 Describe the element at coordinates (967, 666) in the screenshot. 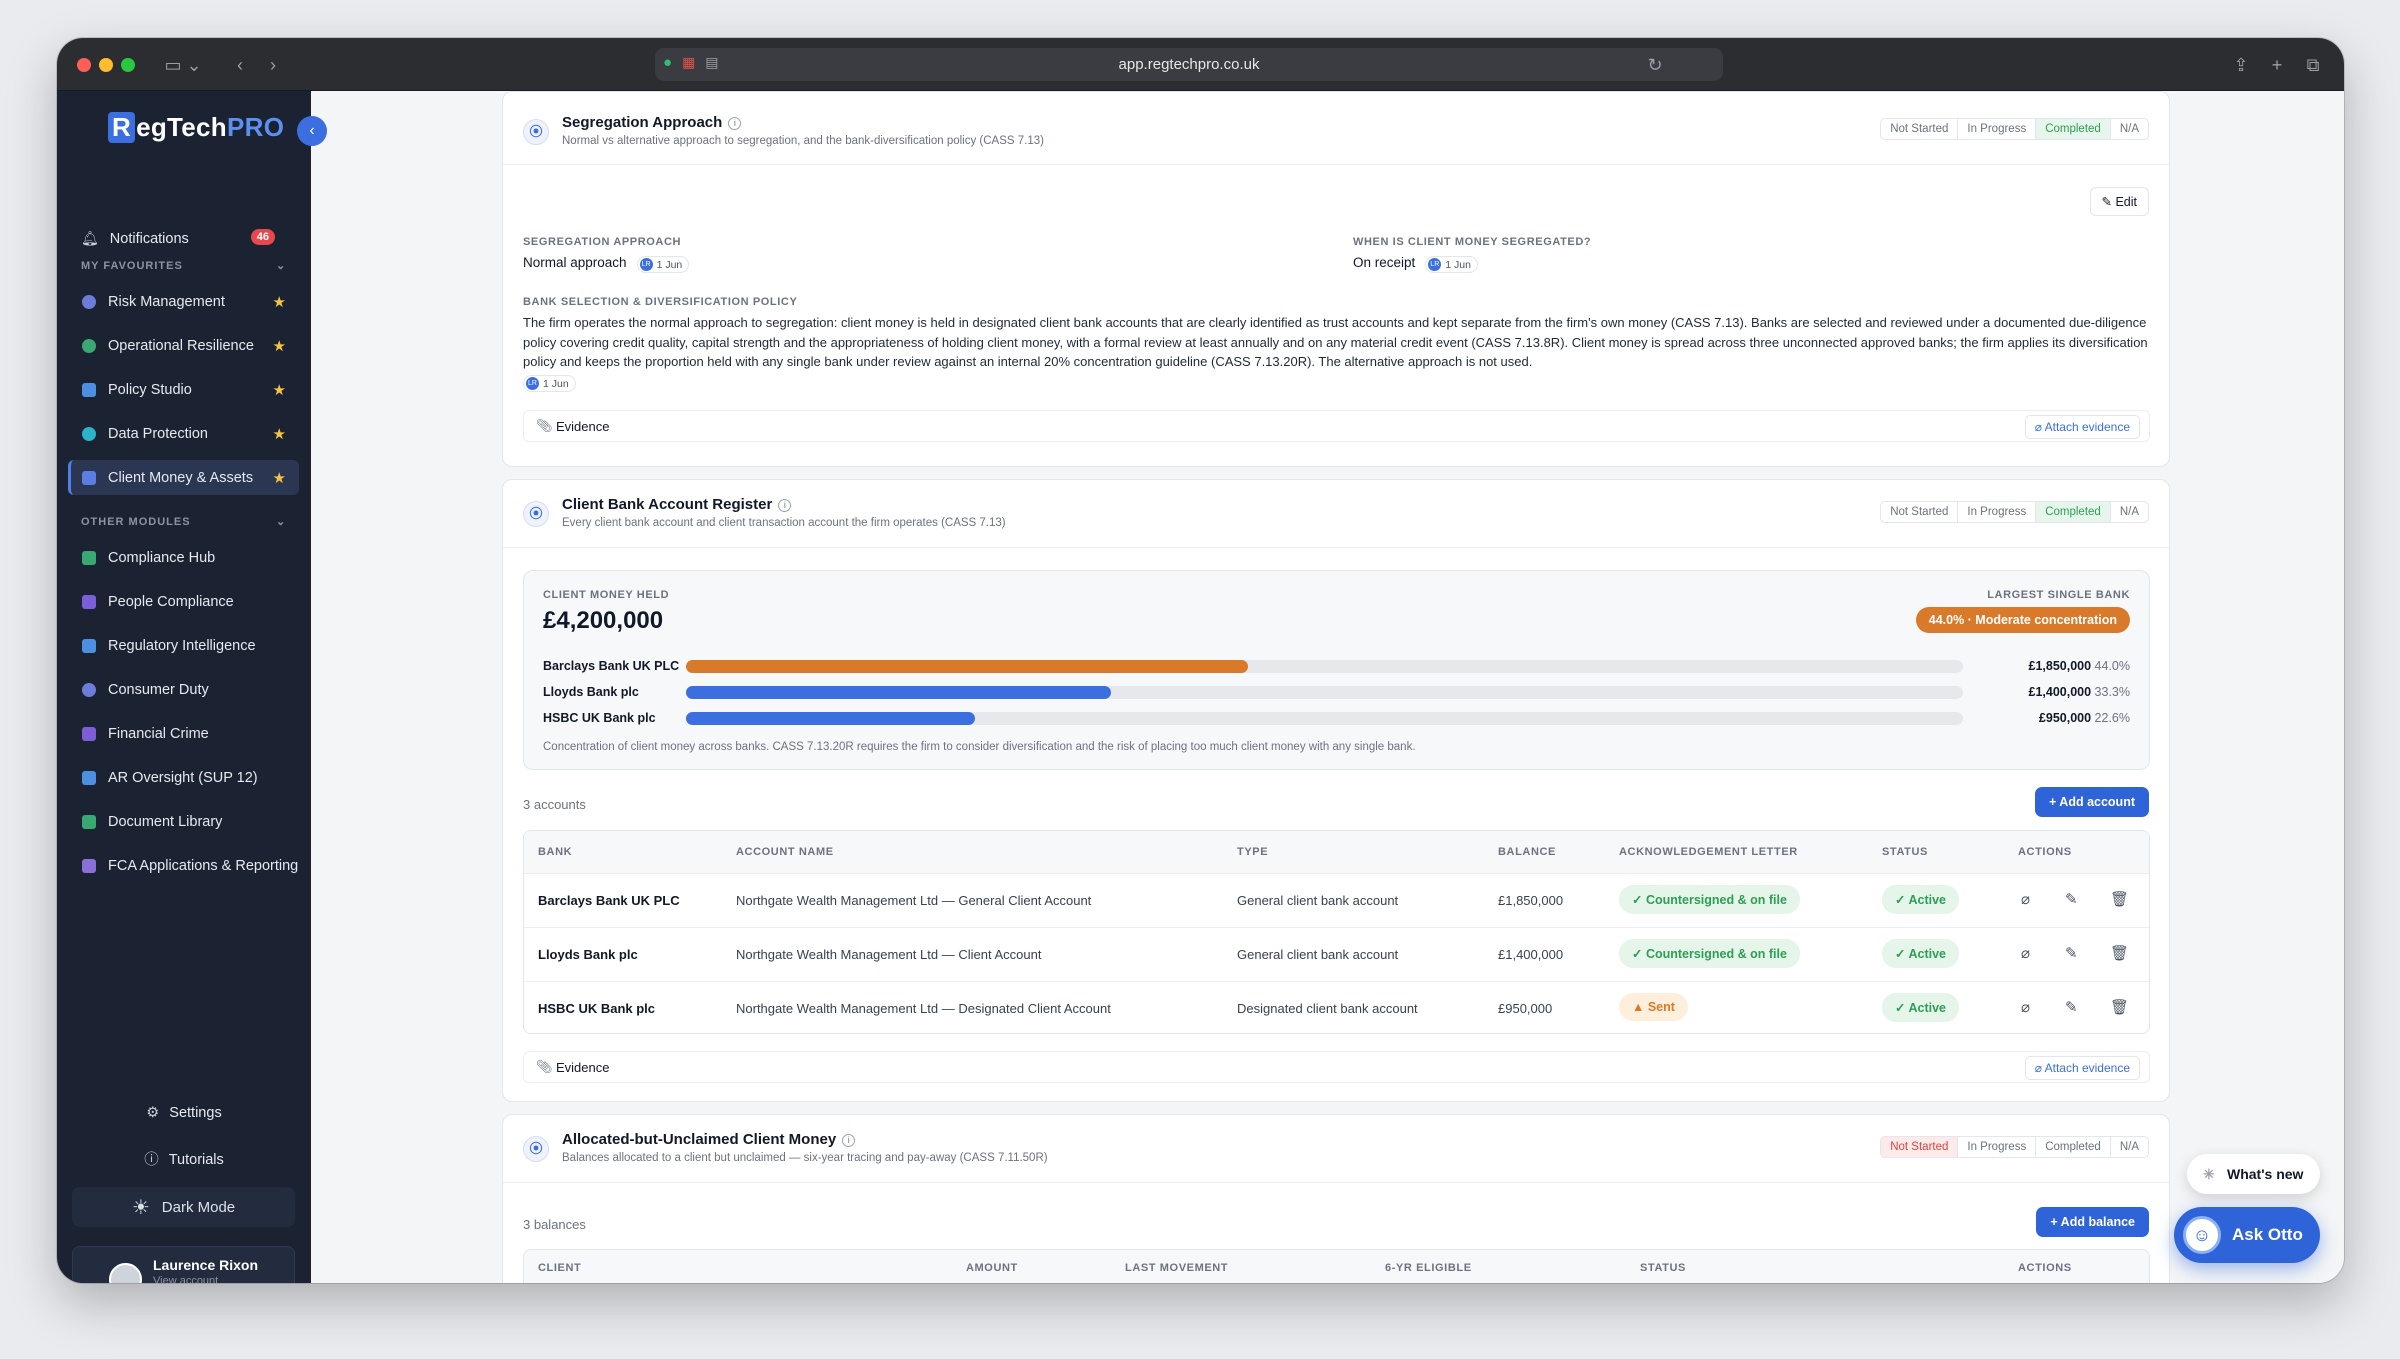

I see `bank-bar-fill` at that location.